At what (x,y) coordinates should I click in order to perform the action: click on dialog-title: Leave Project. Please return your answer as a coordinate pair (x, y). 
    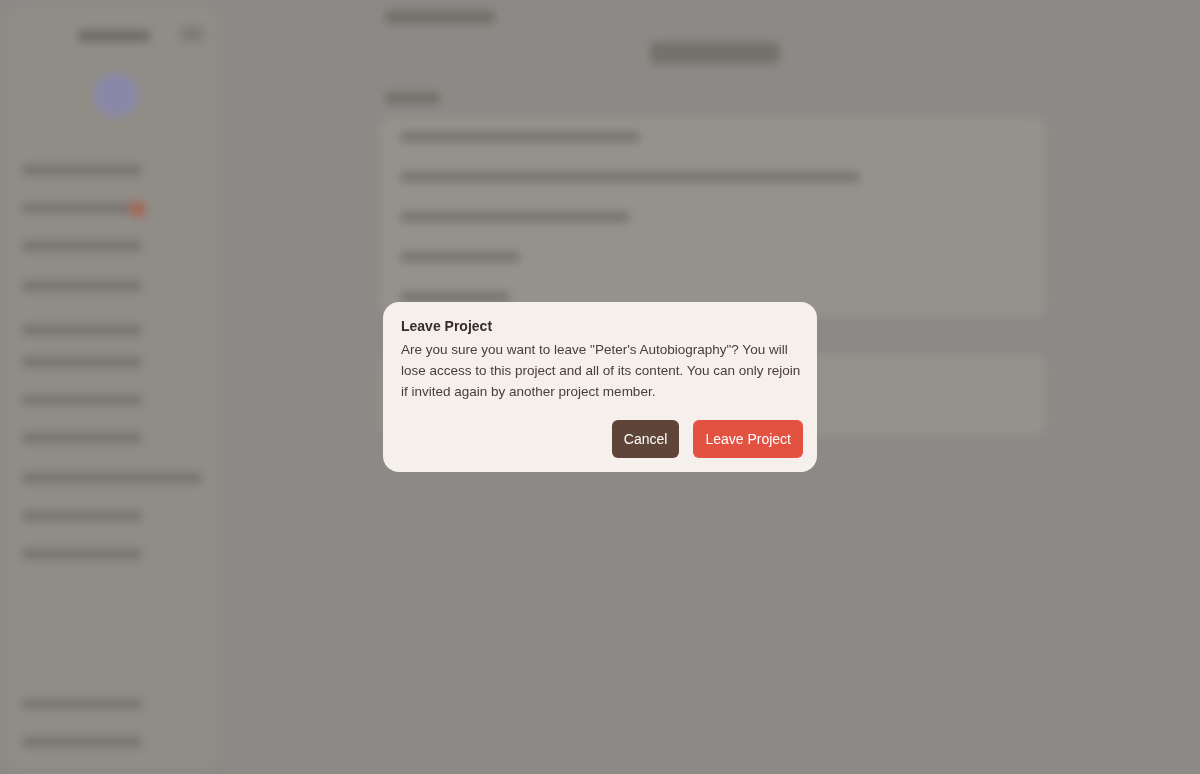
    Looking at the image, I should click on (447, 326).